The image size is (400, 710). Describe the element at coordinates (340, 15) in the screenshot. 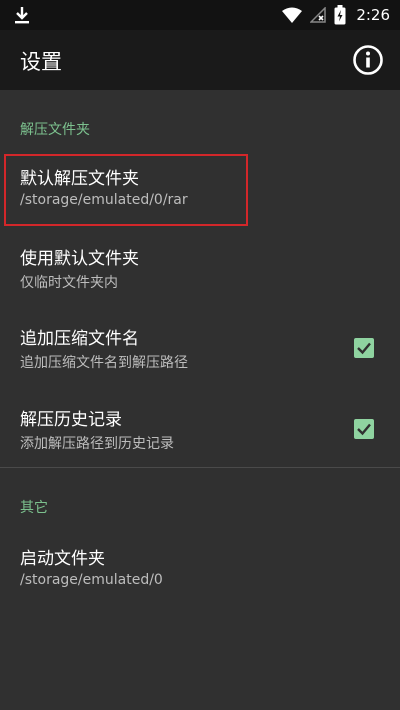

I see `battery-charging-icon` at that location.